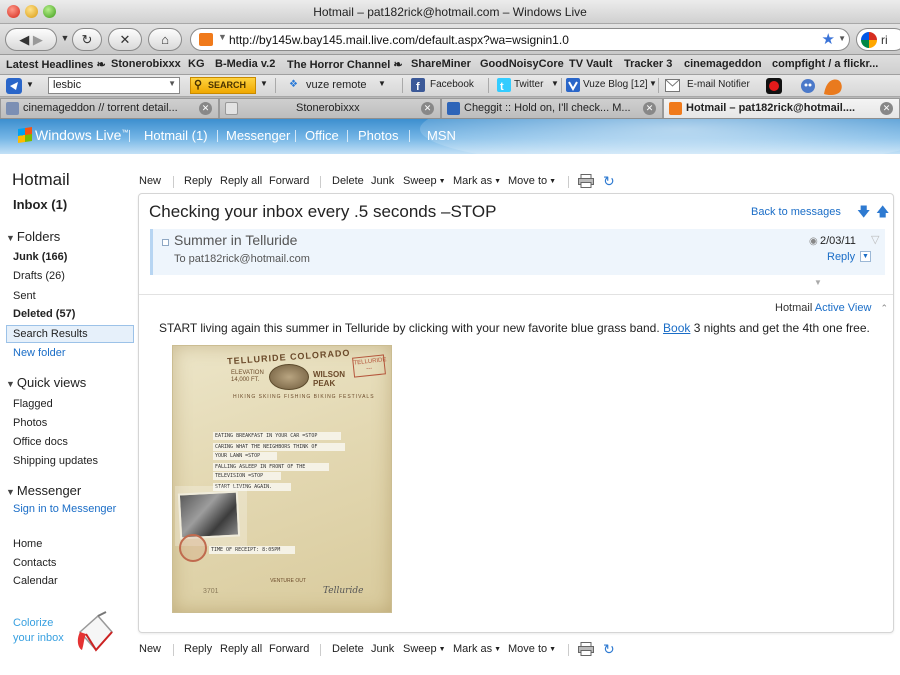 The image size is (900, 675). I want to click on sidebar-item-search-results: Search Results, so click(50, 334).